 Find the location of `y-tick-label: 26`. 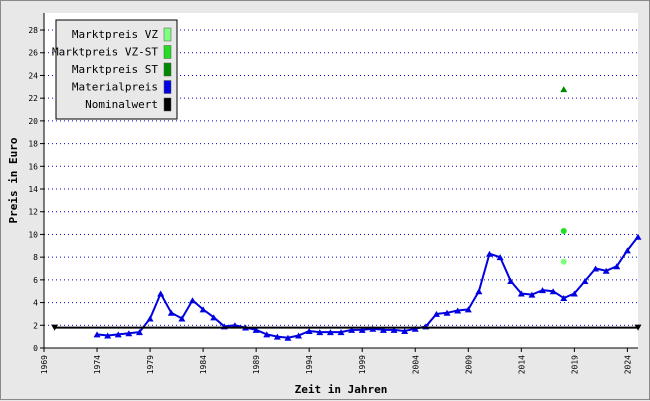

y-tick-label: 26 is located at coordinates (33, 53).